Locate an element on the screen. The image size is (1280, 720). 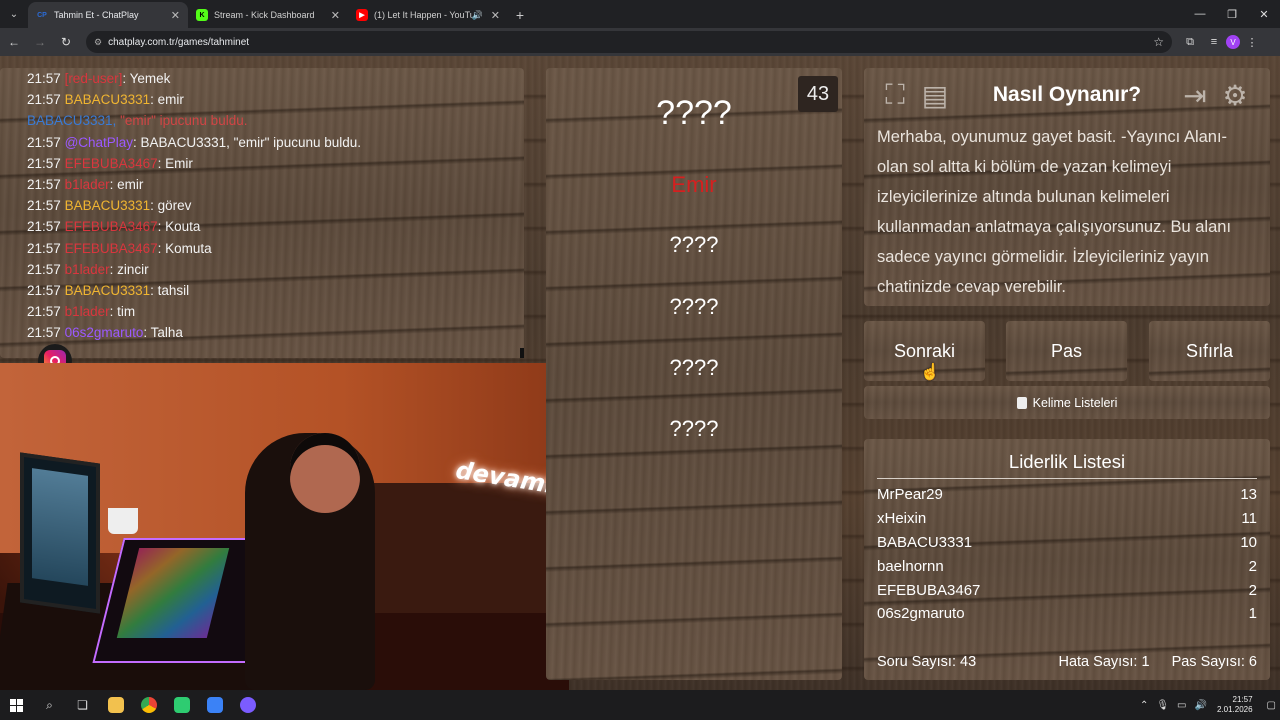
tab-title: Stream - Kick Dashboard is located at coordinates (264, 15).